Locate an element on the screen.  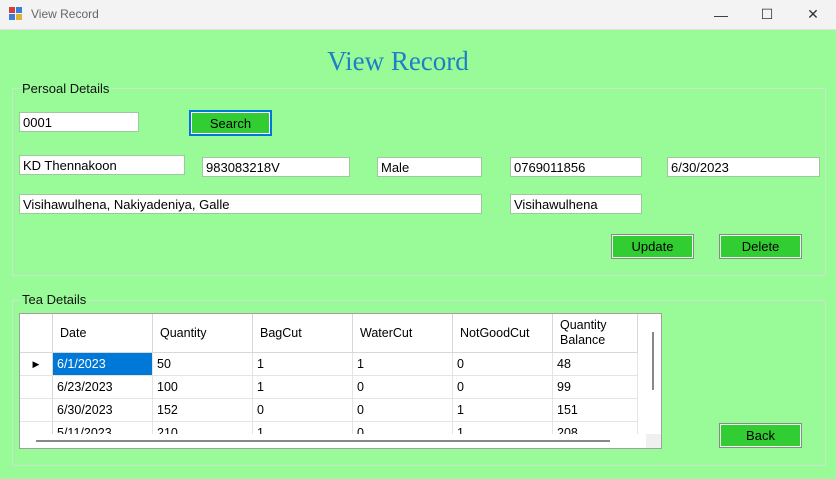
personal-details-label: Persoal Details is located at coordinates (66, 88).